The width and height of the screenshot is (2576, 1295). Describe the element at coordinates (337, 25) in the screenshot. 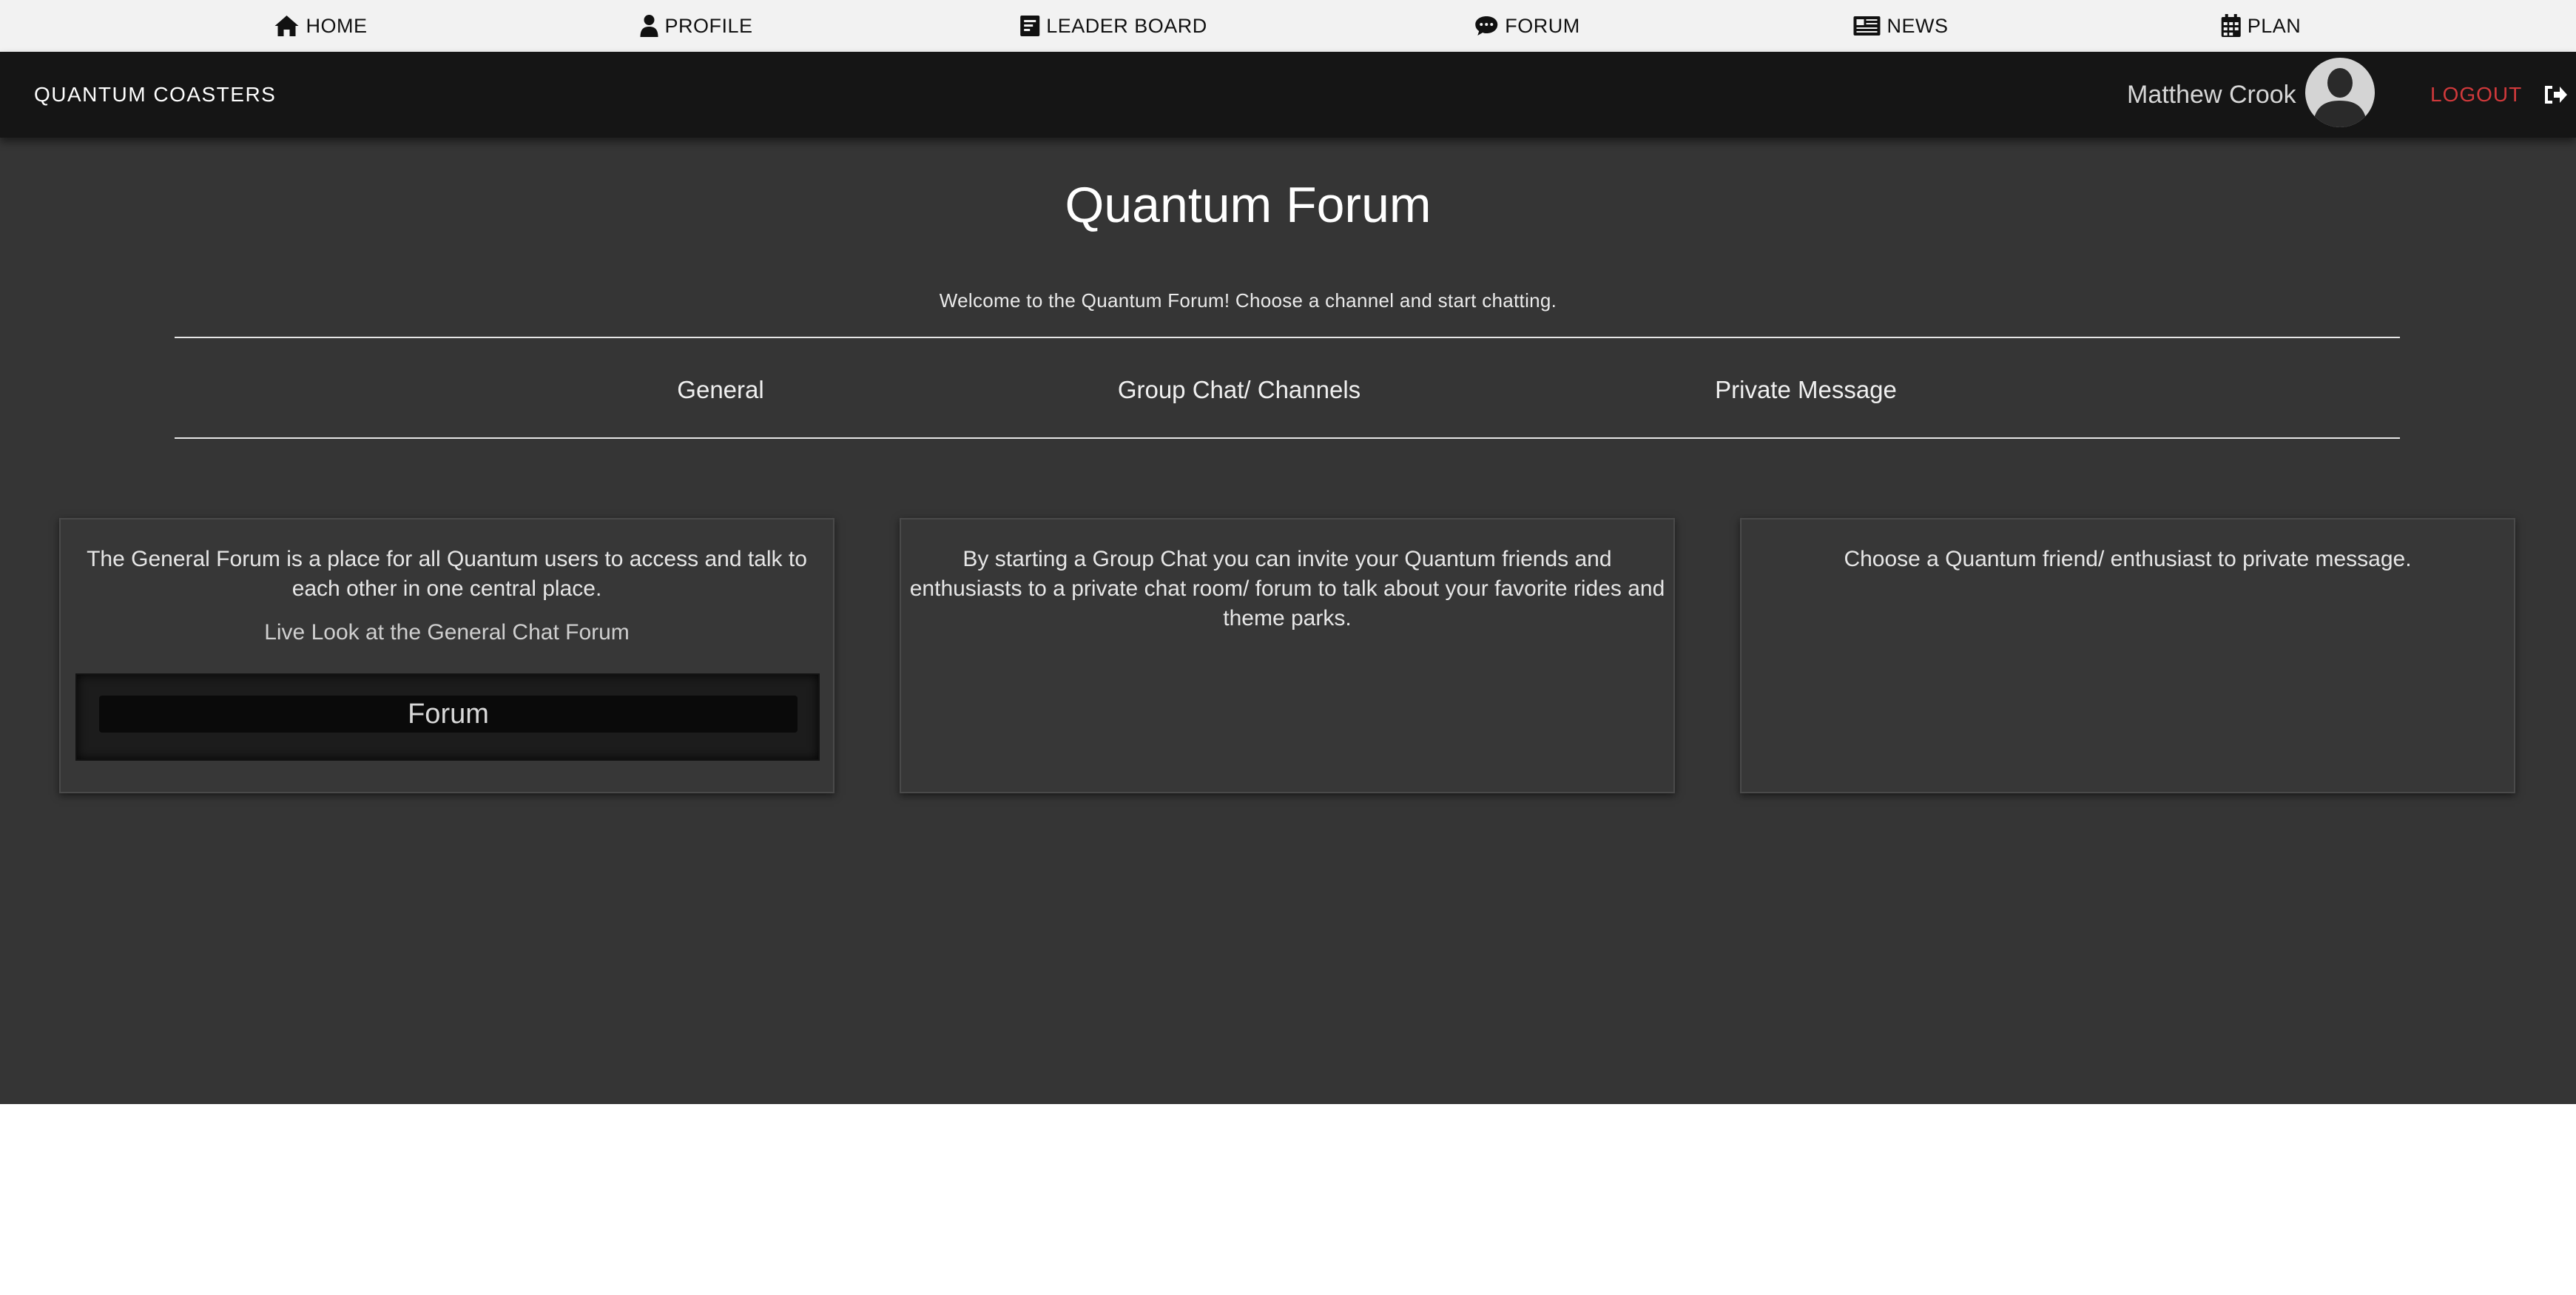

I see `nav-home-label: HOME` at that location.